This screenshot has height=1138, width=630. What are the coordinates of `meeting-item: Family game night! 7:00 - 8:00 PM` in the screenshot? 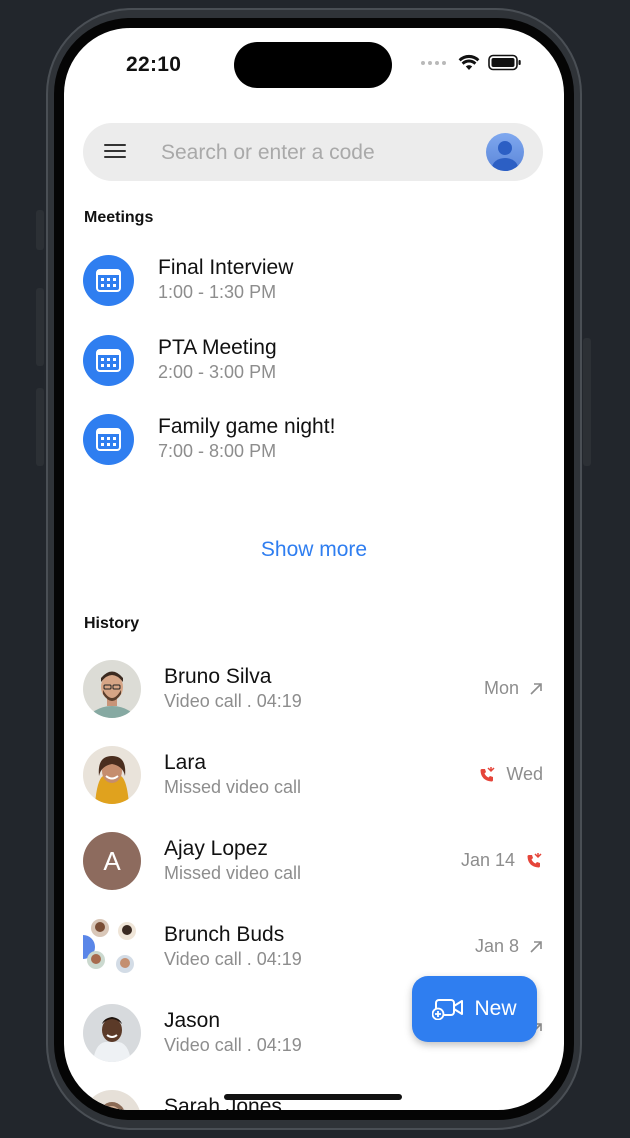 It's located at (303, 440).